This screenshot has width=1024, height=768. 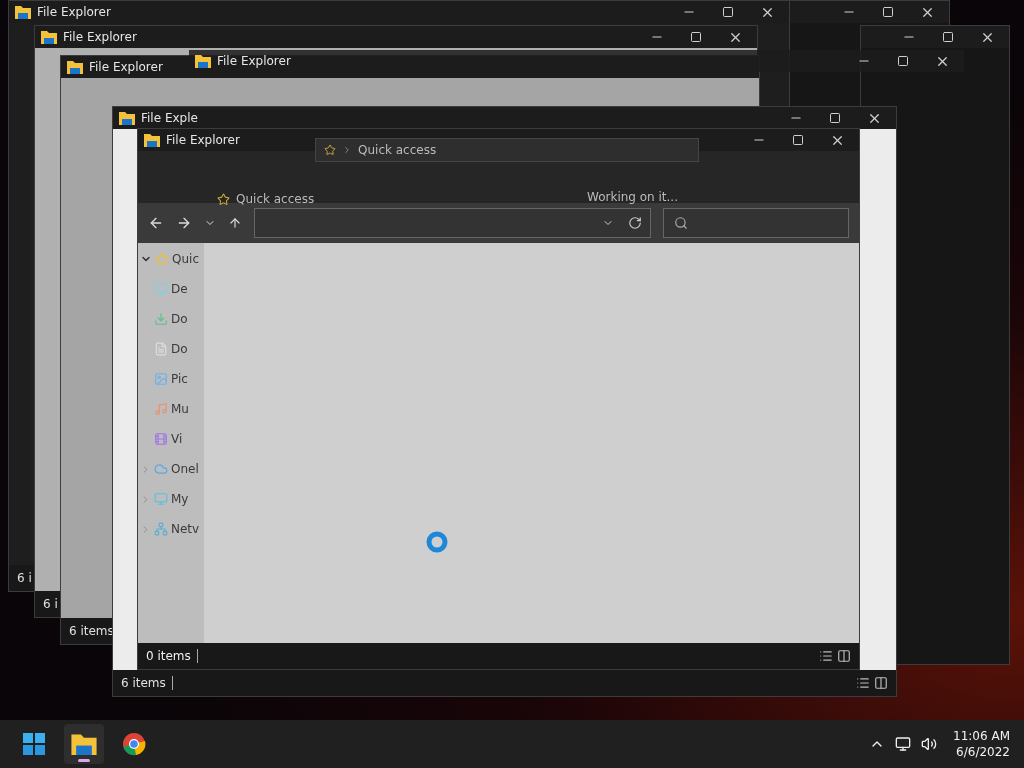 I want to click on clock-time: 11:06 AM, so click(x=981, y=736).